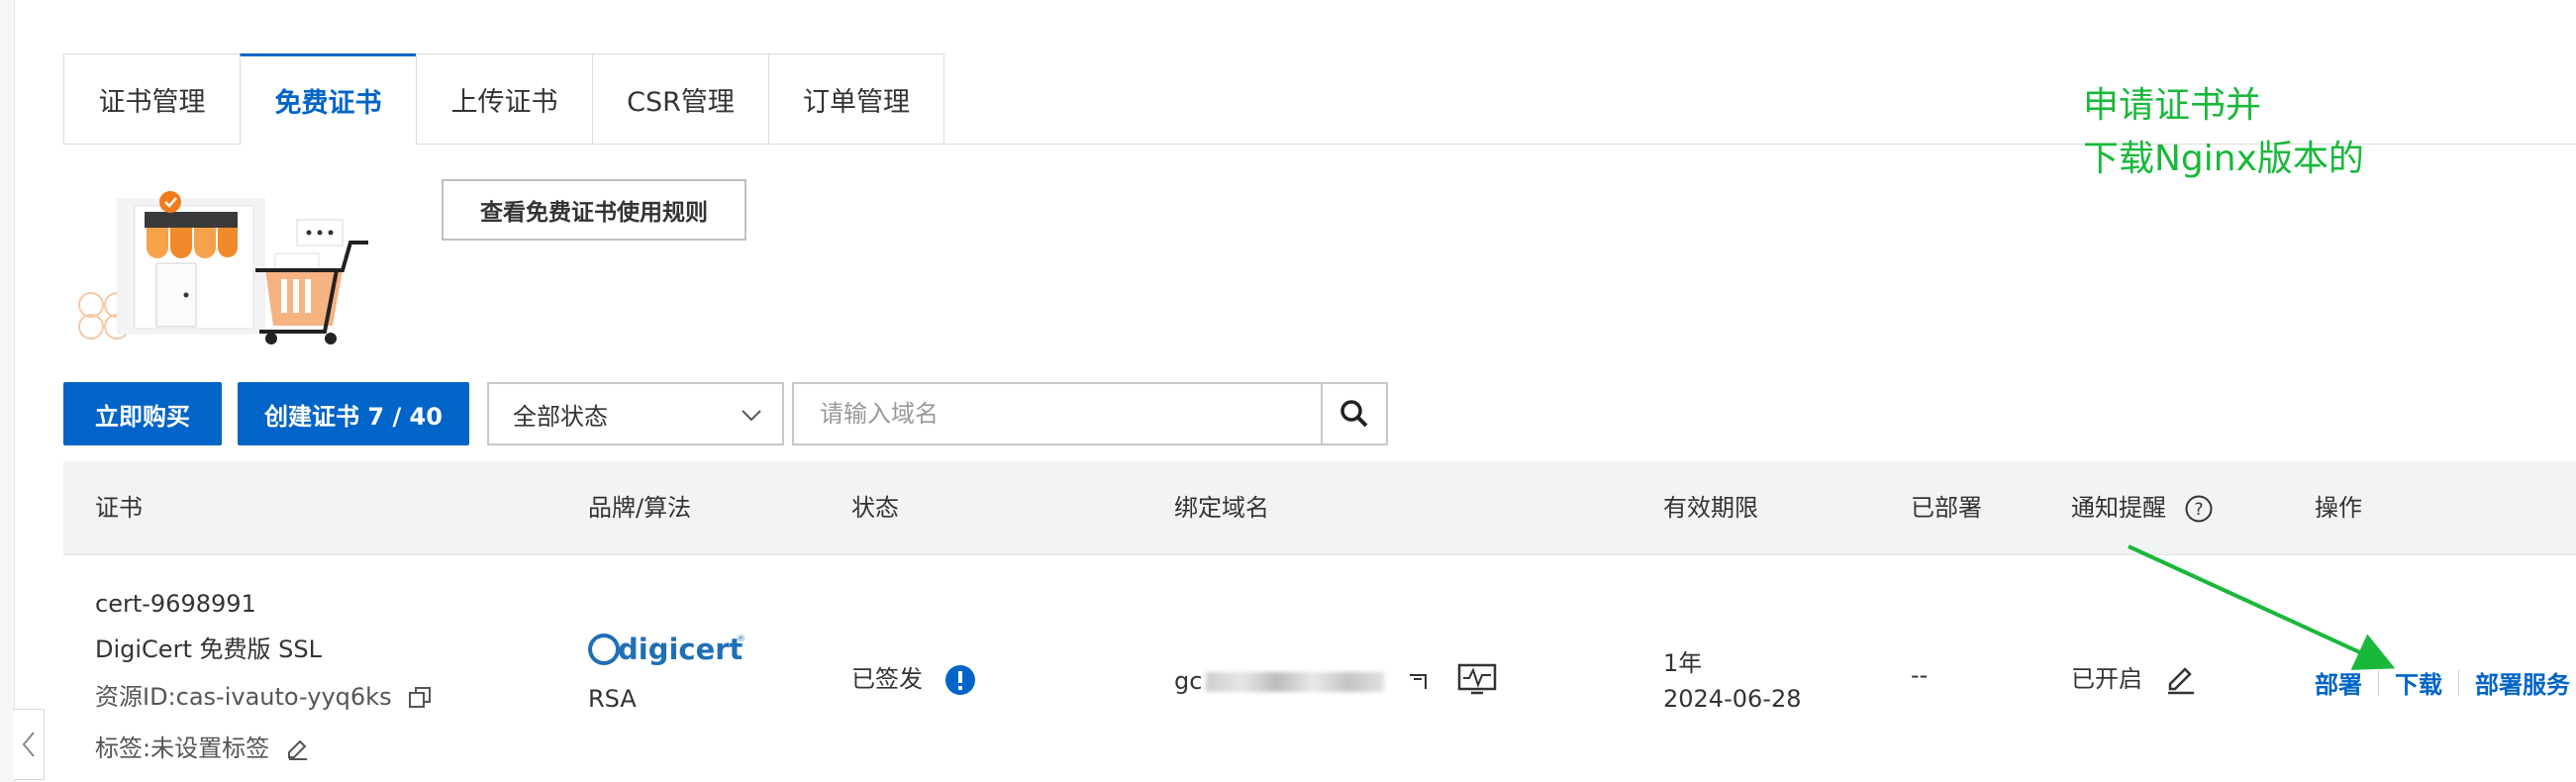 The width and height of the screenshot is (2576, 782). Describe the element at coordinates (635, 413) in the screenshot. I see `status-filter-select: 全部状态` at that location.